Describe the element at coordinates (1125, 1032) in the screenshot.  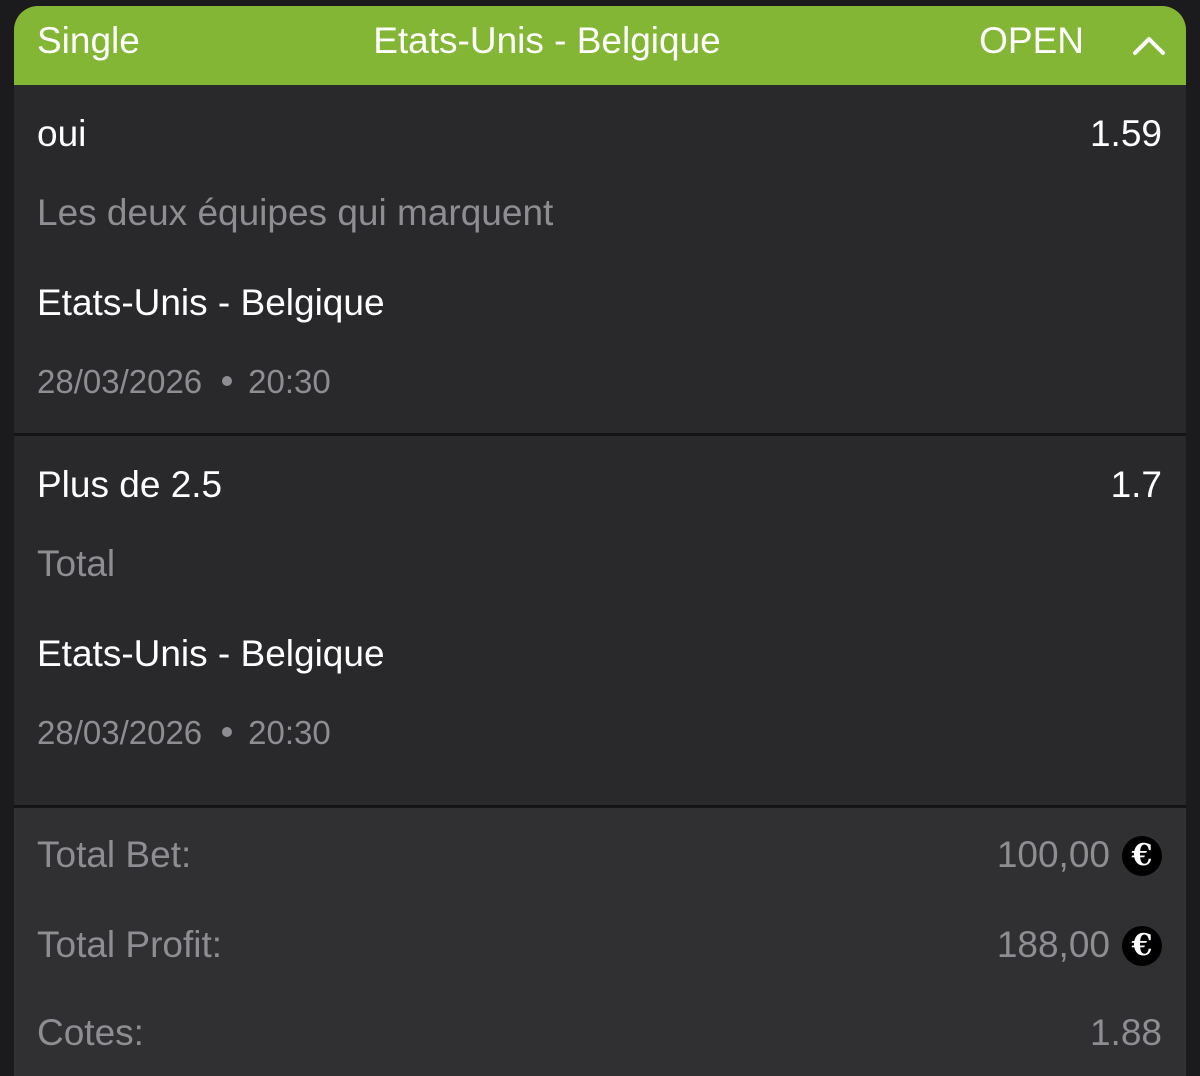
I see `odds-value: 1.88` at that location.